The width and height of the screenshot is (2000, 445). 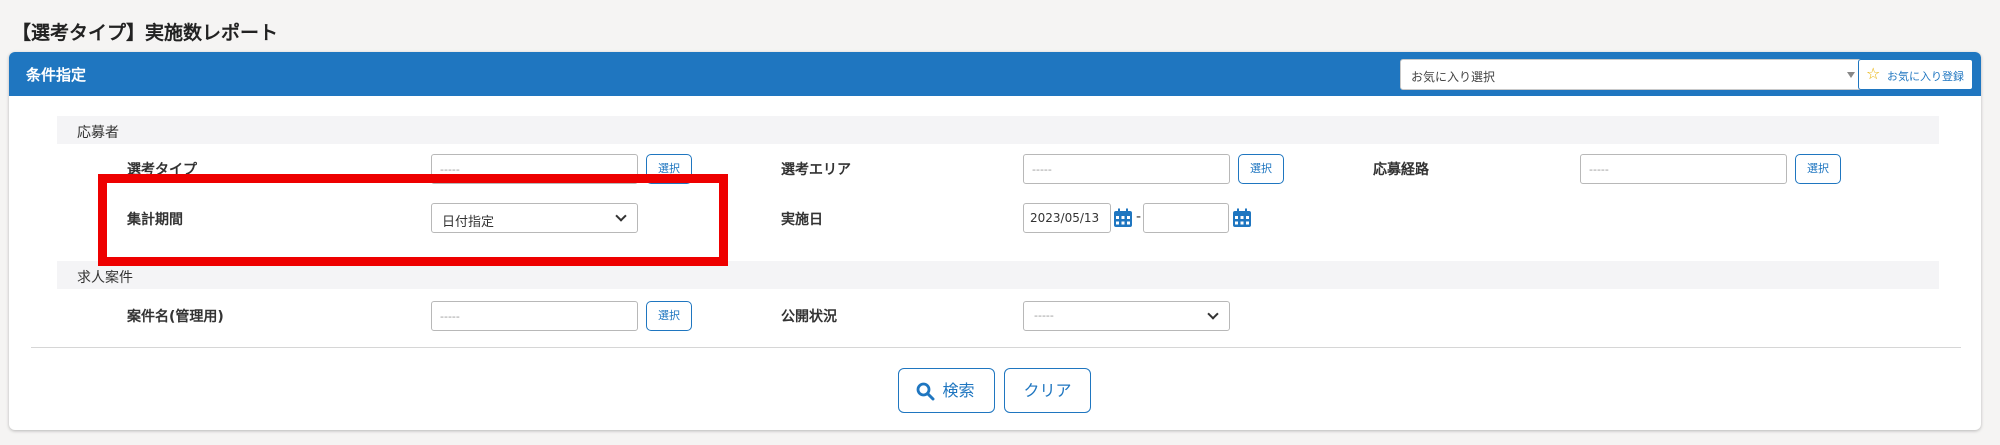 What do you see at coordinates (996, 347) in the screenshot?
I see `divider` at bounding box center [996, 347].